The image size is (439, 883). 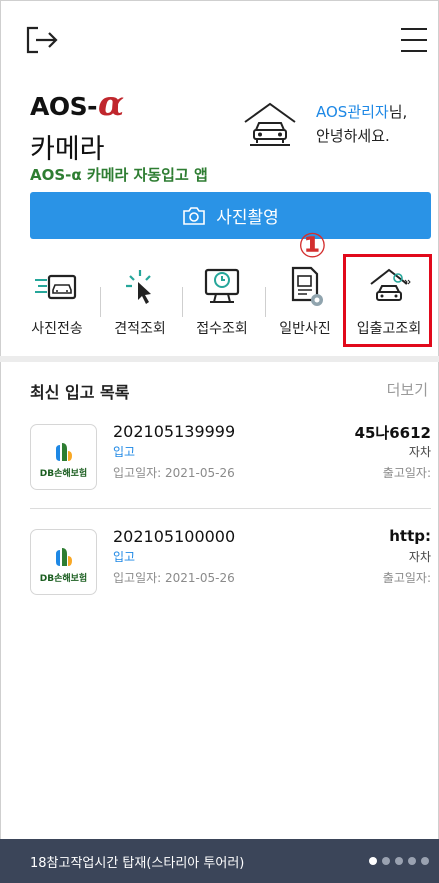 I want to click on logout-icon, so click(x=43, y=40).